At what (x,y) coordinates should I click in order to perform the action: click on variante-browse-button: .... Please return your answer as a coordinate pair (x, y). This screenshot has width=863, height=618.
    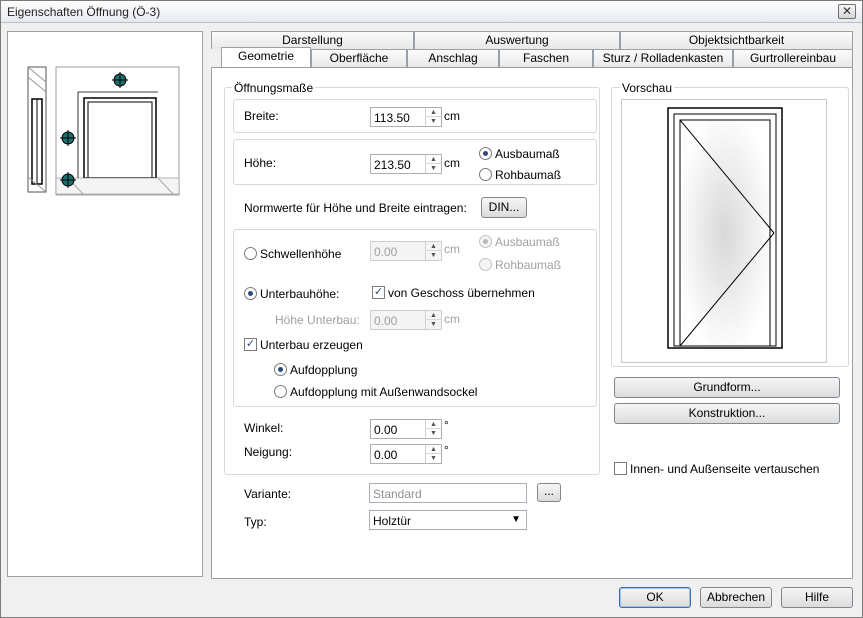
    Looking at the image, I should click on (549, 492).